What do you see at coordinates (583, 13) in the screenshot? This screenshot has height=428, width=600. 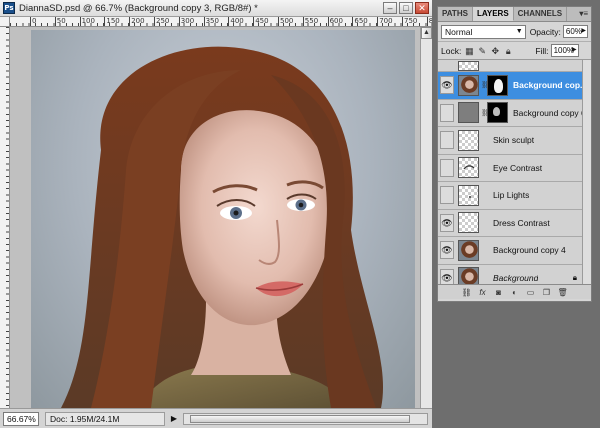 I see `panel-menu-icon: ▾≡` at bounding box center [583, 13].